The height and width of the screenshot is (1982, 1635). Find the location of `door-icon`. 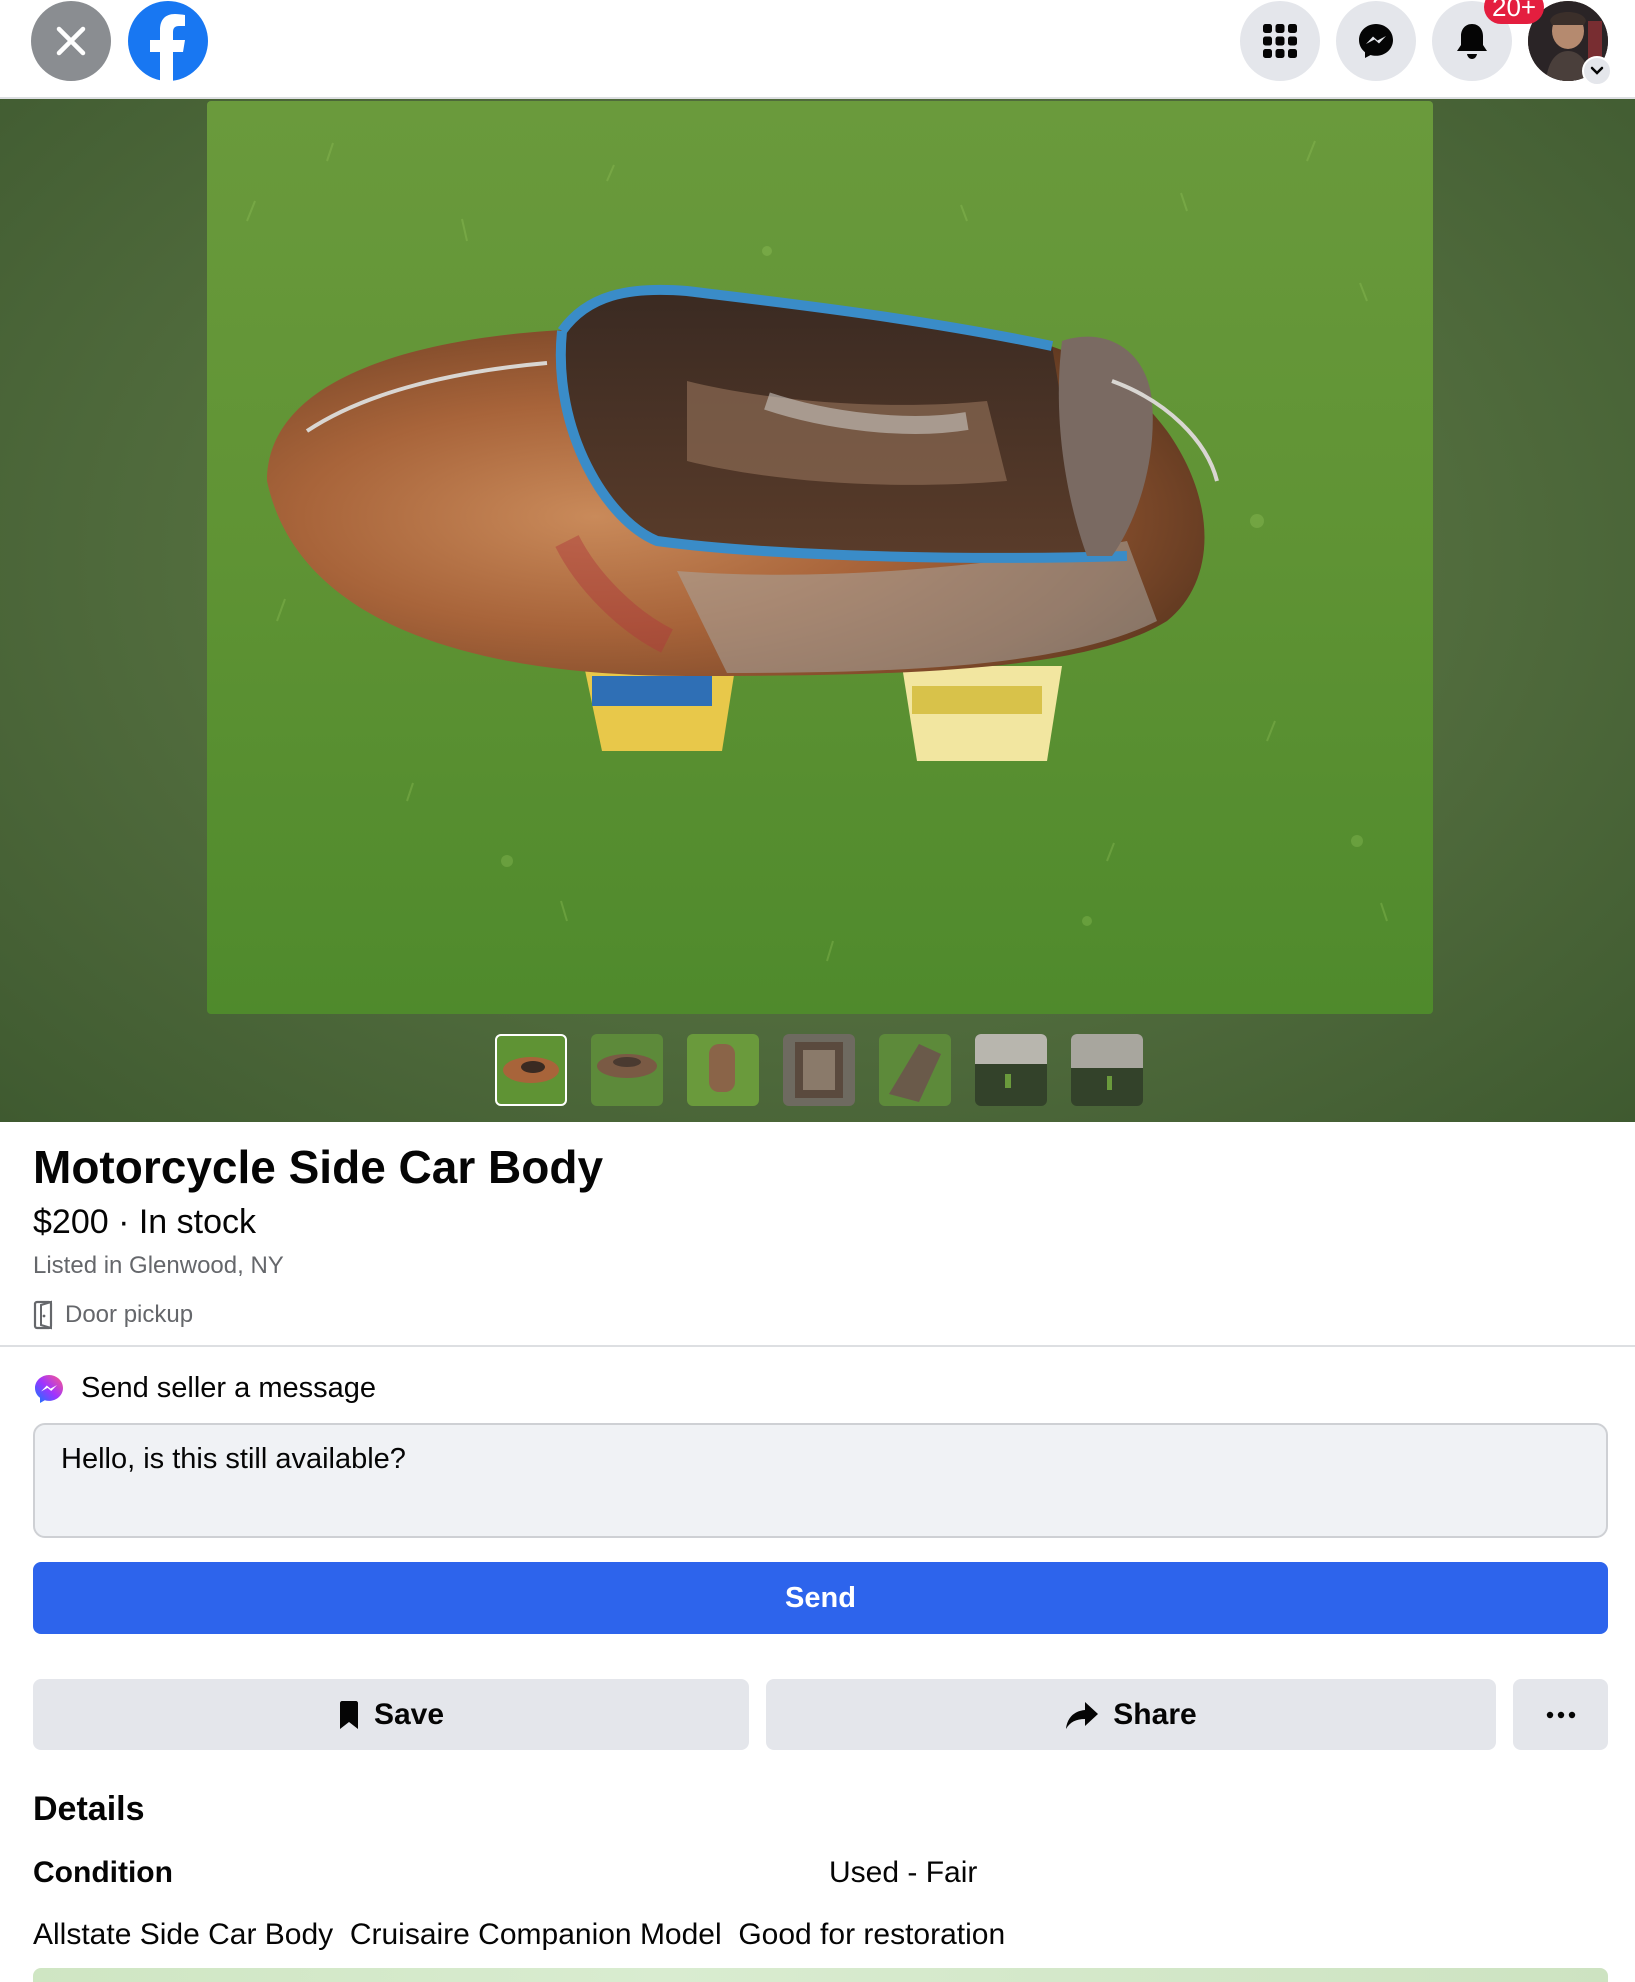

door-icon is located at coordinates (43, 1315).